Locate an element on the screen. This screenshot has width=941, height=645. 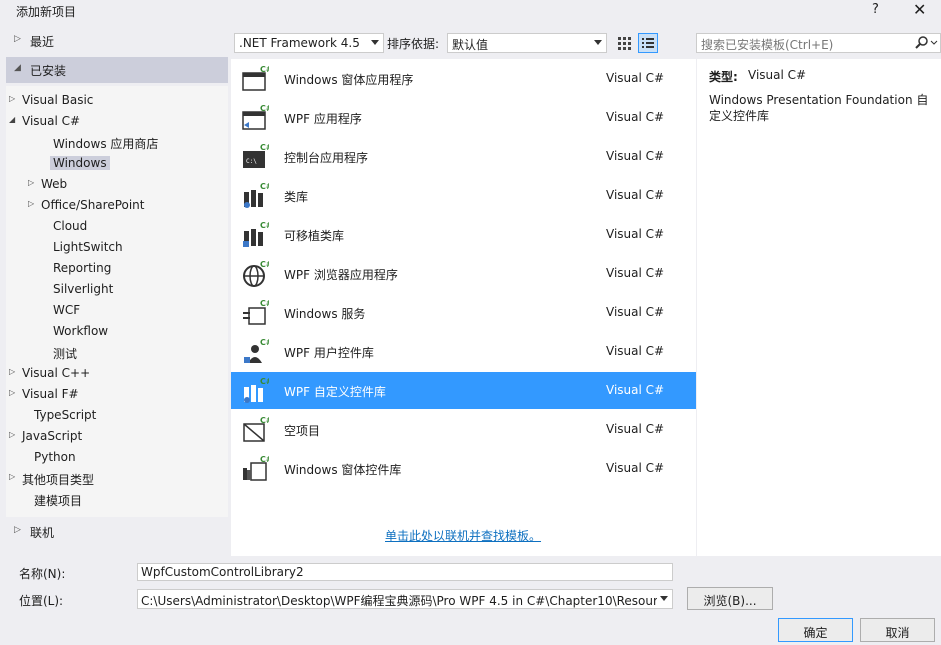
tree-item-label: Cloud is located at coordinates (70, 226).